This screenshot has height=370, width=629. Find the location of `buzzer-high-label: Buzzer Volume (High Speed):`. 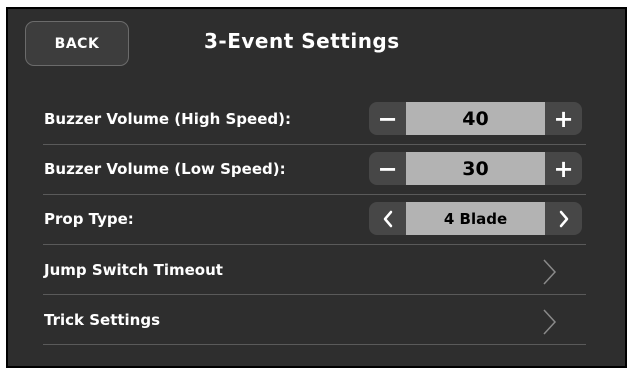

buzzer-high-label: Buzzer Volume (High Speed): is located at coordinates (167, 119).